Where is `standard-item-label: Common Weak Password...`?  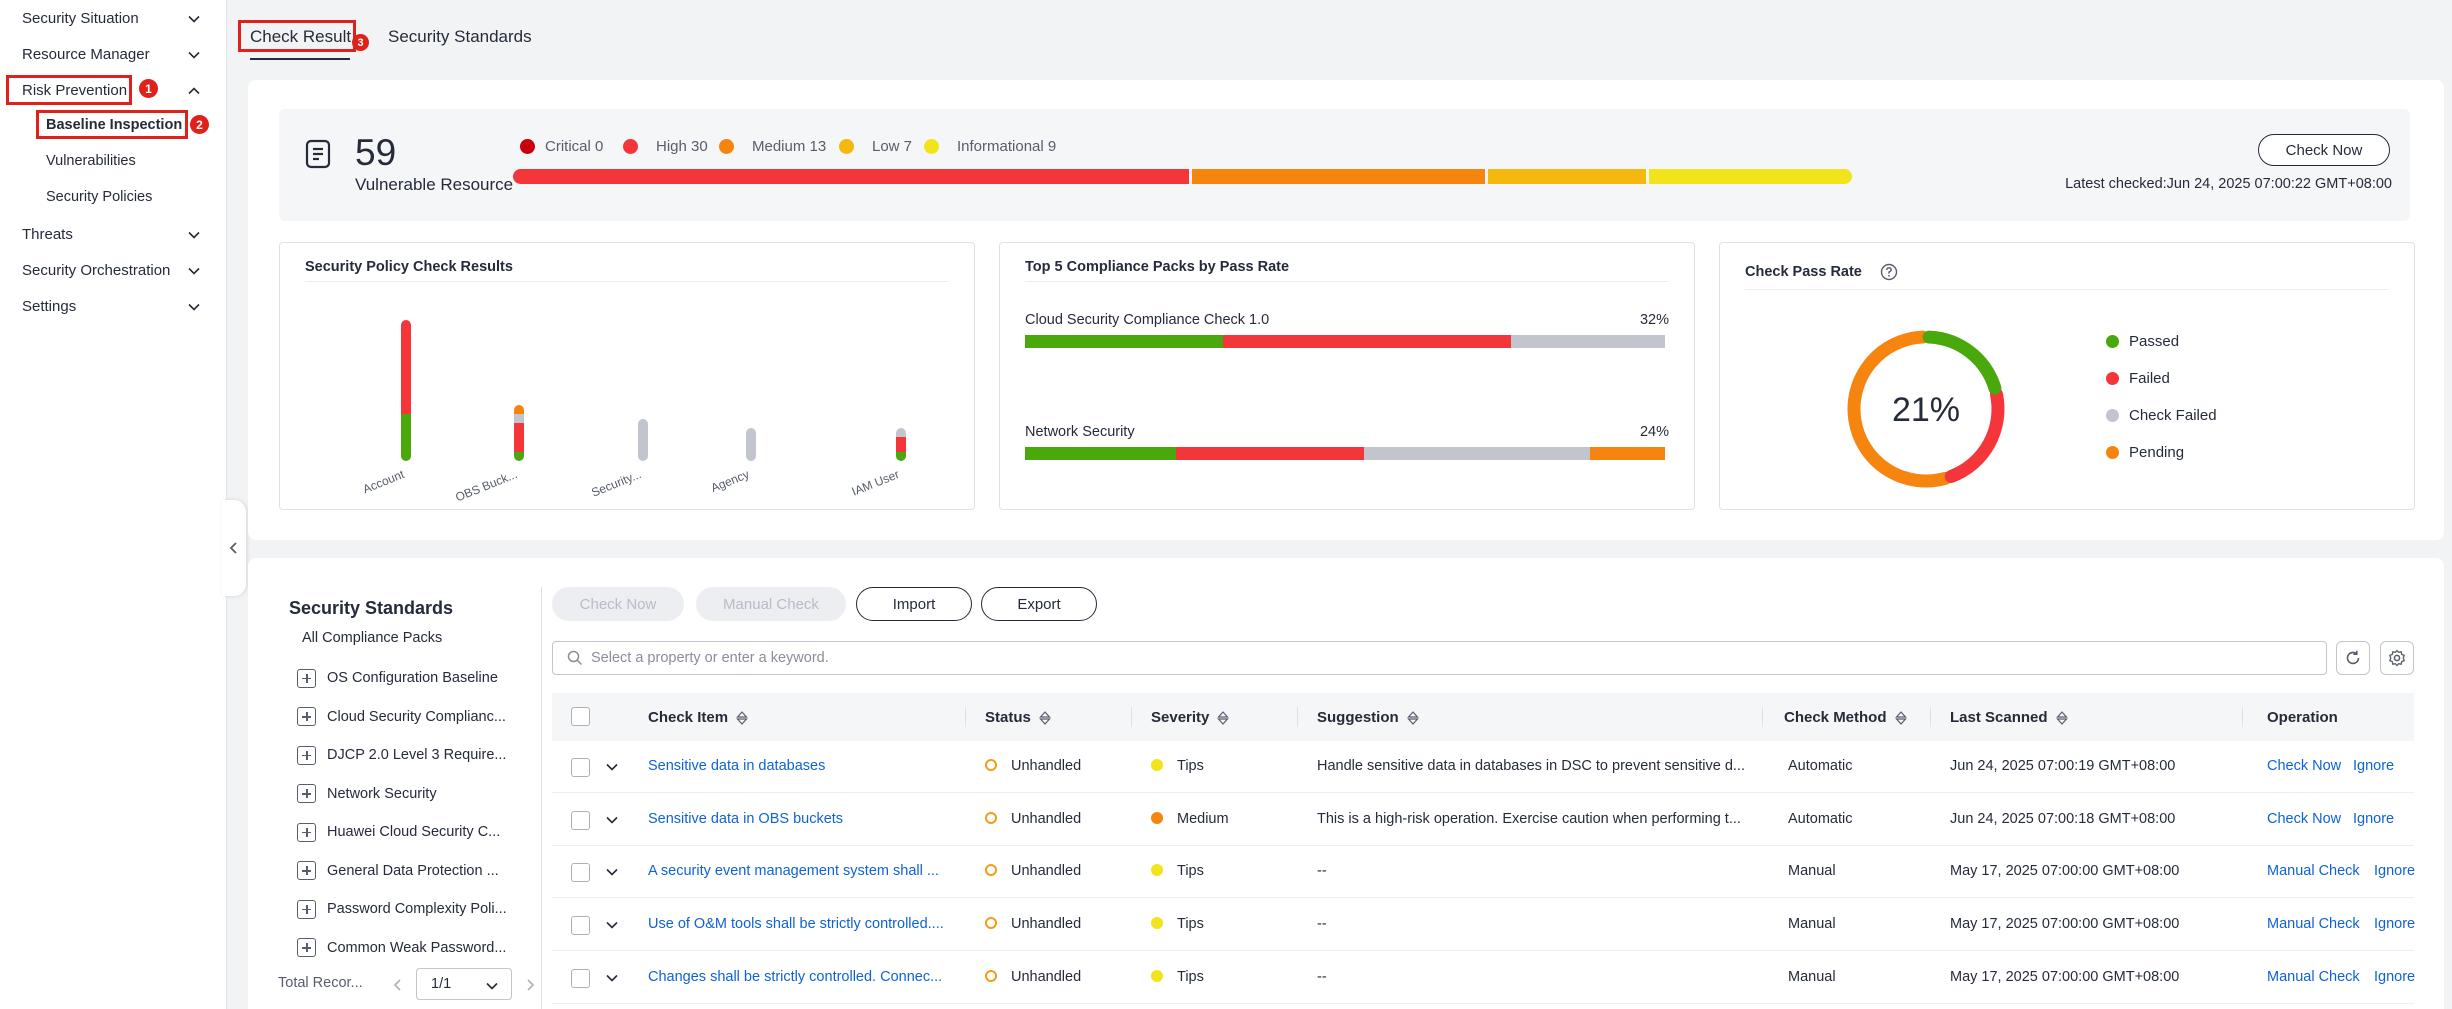
standard-item-label: Common Weak Password... is located at coordinates (417, 947).